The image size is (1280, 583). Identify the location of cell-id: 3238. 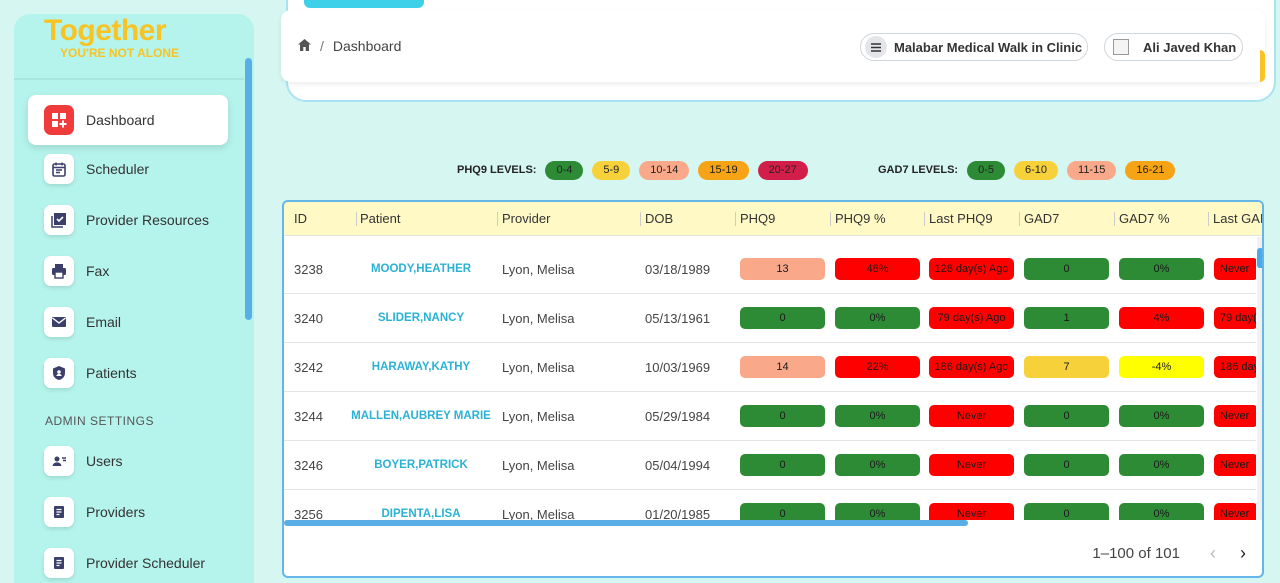
(308, 269).